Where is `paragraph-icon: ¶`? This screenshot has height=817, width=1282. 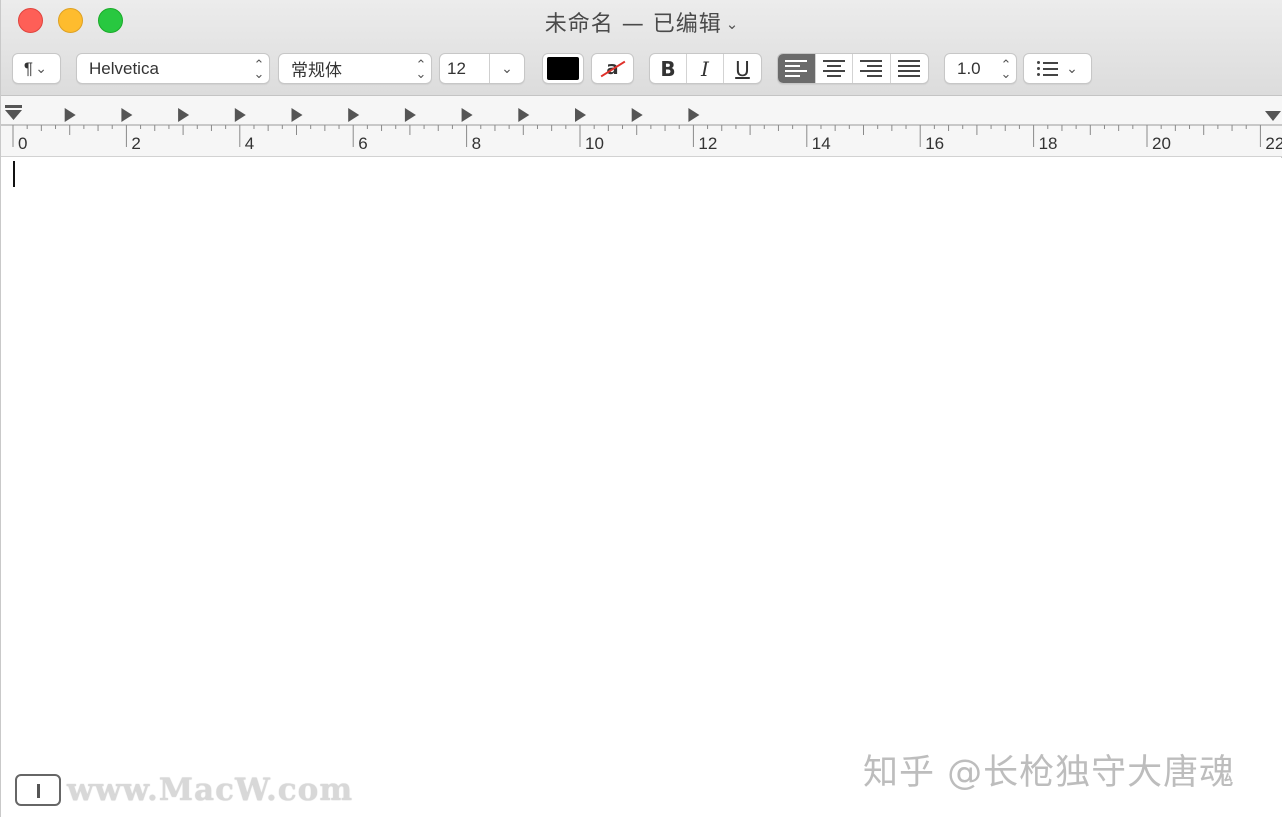 paragraph-icon: ¶ is located at coordinates (28, 68).